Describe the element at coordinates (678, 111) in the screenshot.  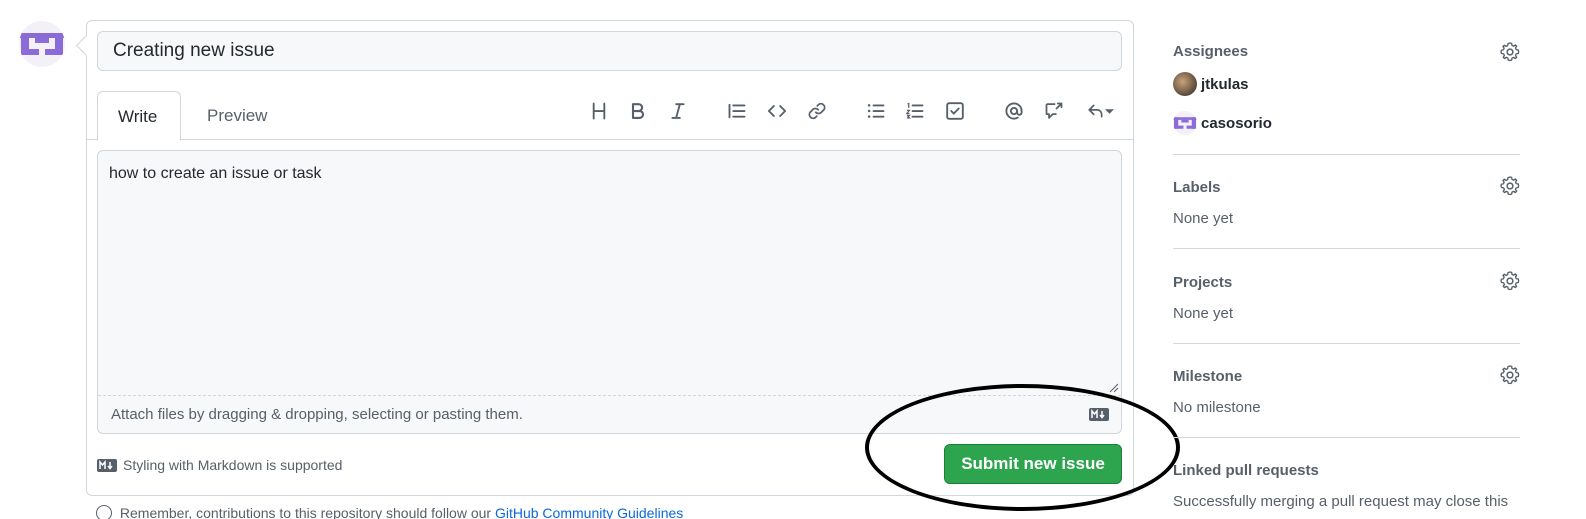
I see `italic-icon` at that location.